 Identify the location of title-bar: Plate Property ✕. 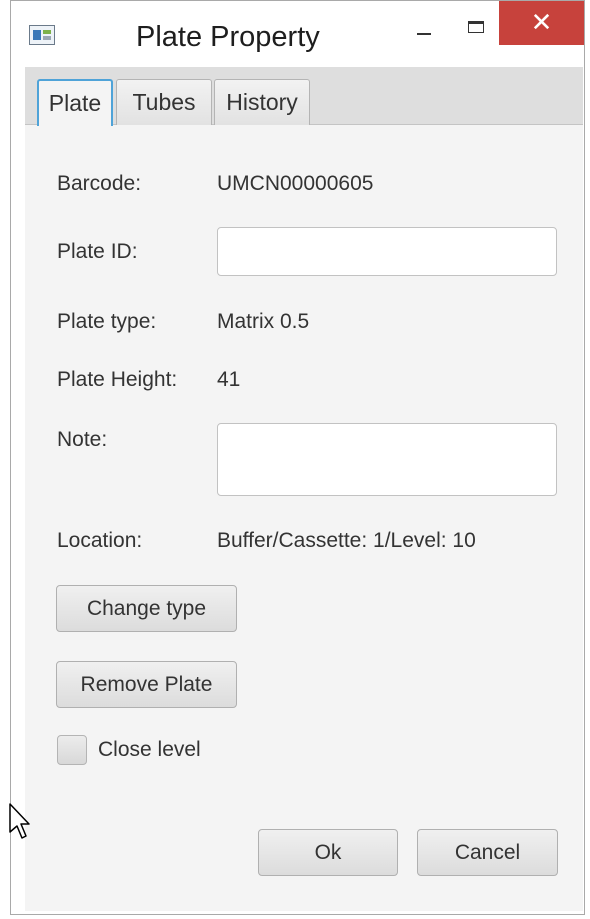
(297, 34).